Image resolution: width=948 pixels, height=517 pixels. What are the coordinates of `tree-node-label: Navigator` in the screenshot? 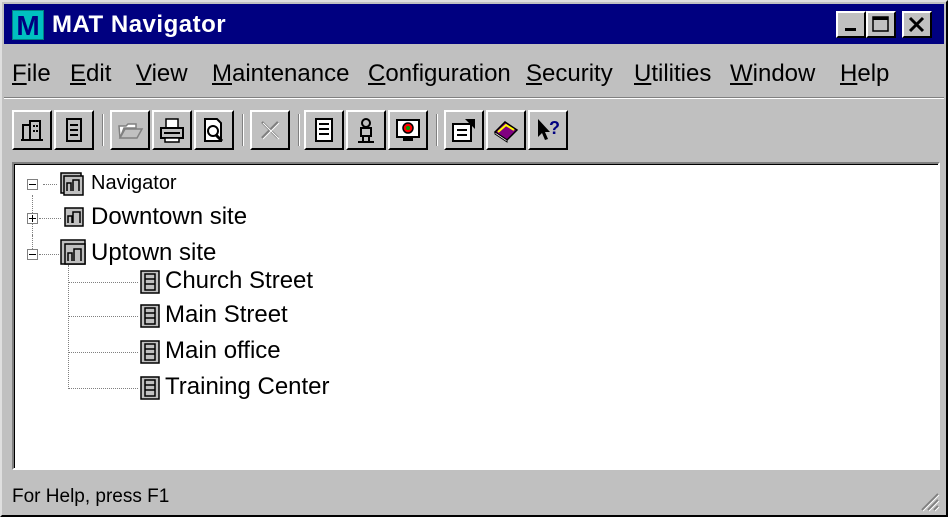 It's located at (134, 183).